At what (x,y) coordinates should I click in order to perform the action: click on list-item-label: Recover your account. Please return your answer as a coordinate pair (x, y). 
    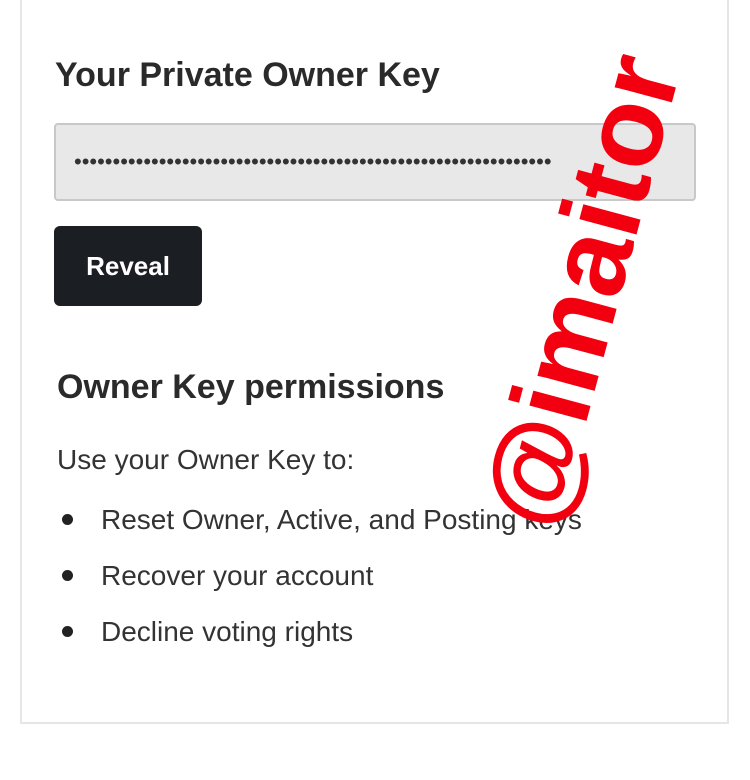
    Looking at the image, I should click on (237, 575).